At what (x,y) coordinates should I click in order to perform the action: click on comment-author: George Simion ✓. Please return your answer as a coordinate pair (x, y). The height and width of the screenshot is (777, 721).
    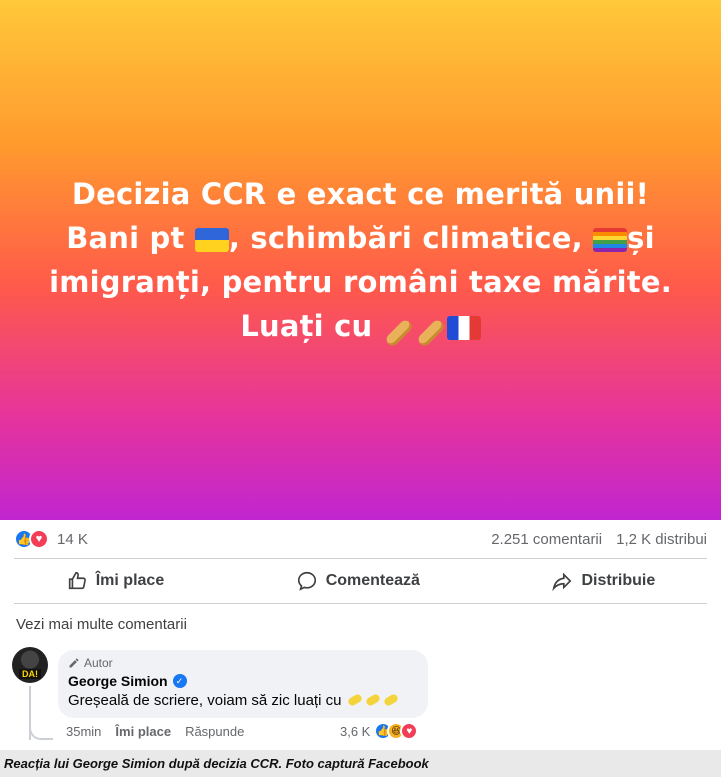
    Looking at the image, I should click on (243, 681).